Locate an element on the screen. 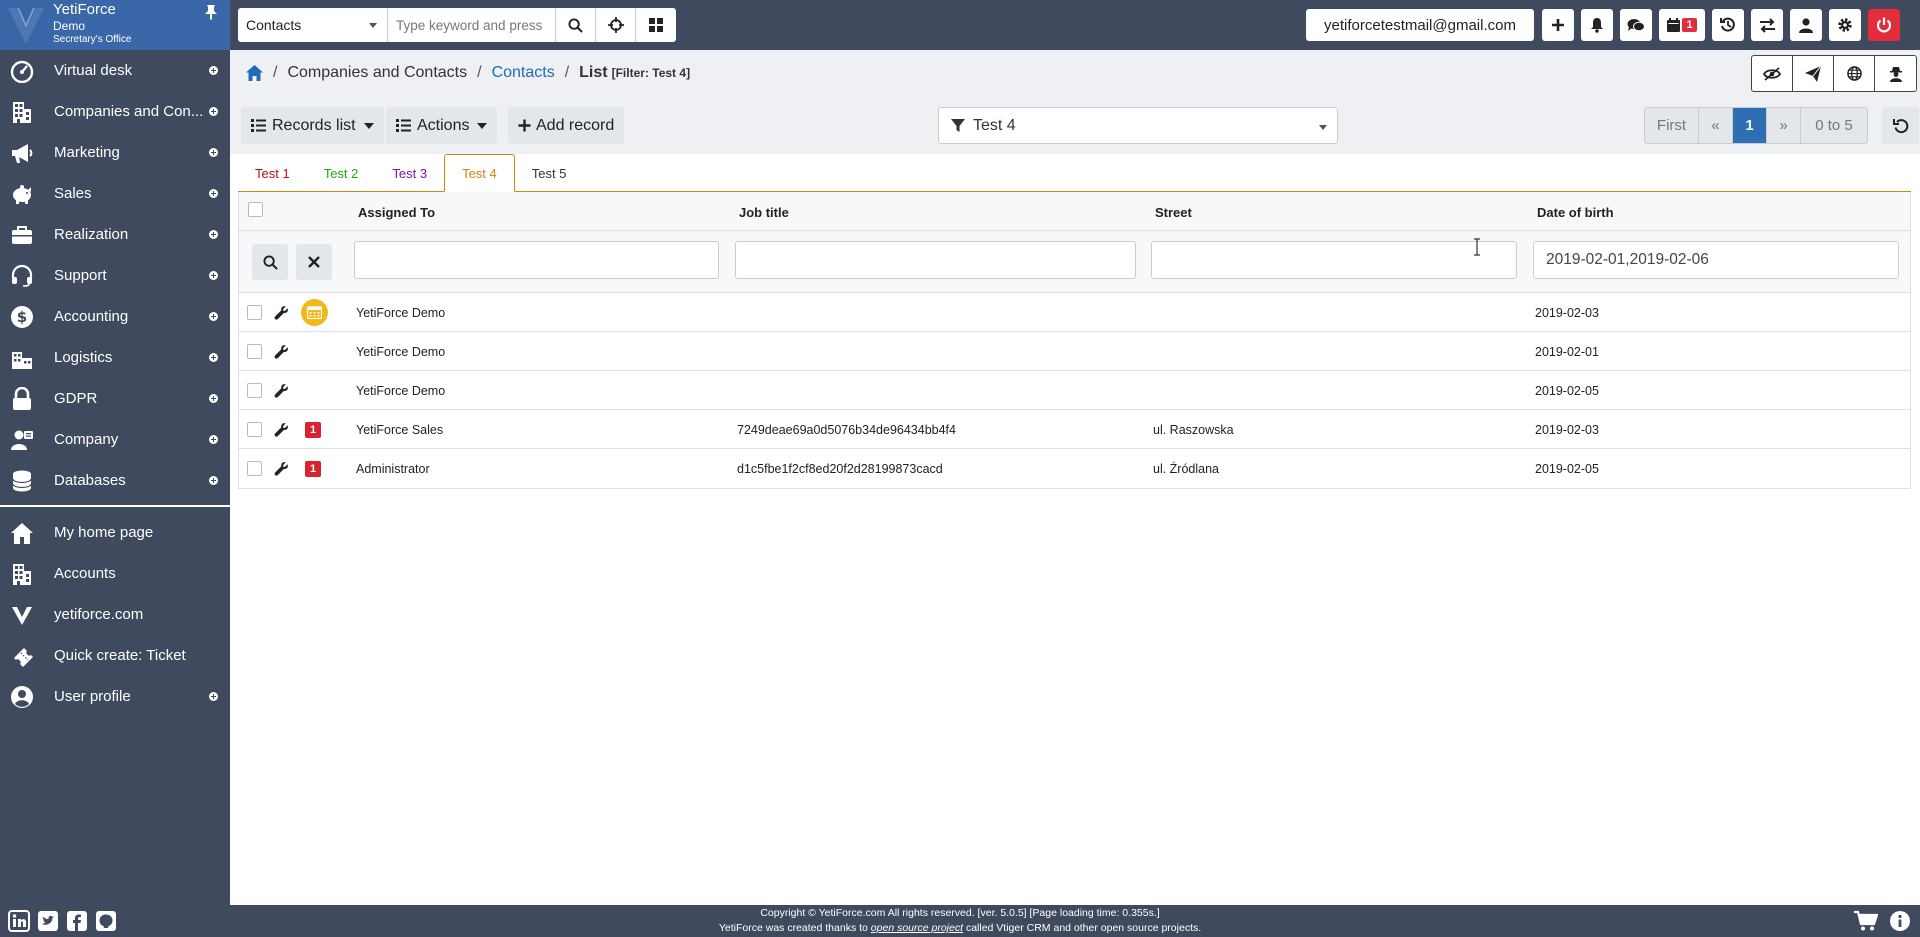 This screenshot has height=937, width=1920. cell-assigned-to: Administrator is located at coordinates (393, 469).